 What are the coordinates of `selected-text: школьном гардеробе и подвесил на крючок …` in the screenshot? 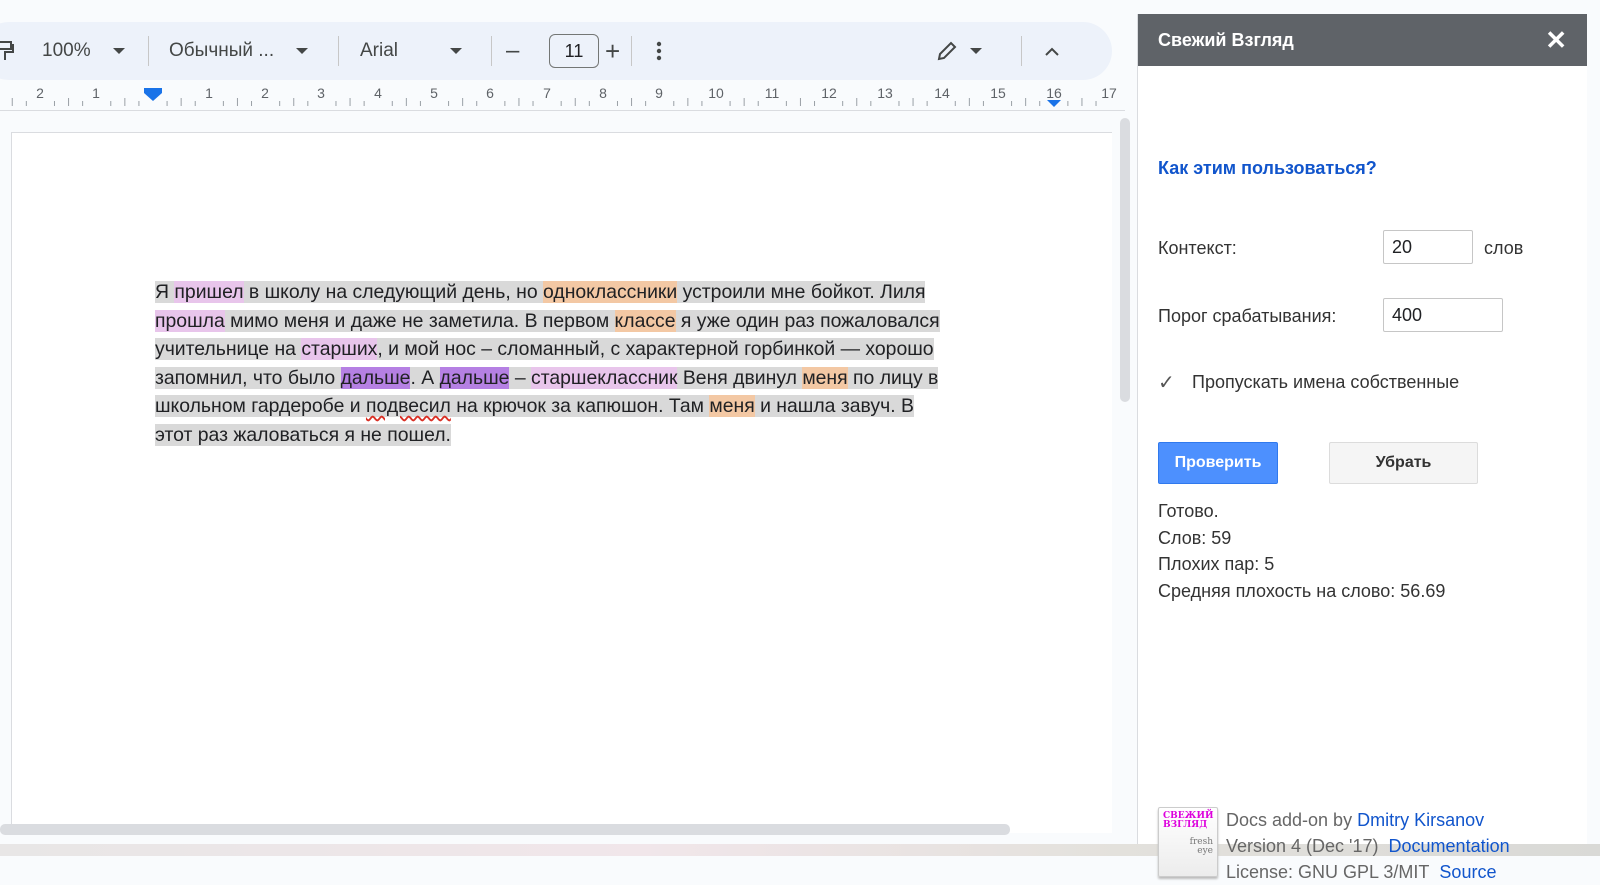 It's located at (534, 406).